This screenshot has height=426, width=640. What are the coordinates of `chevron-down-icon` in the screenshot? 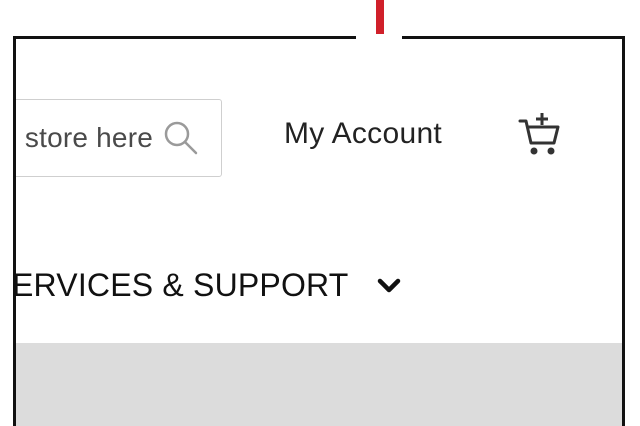 It's located at (388, 285).